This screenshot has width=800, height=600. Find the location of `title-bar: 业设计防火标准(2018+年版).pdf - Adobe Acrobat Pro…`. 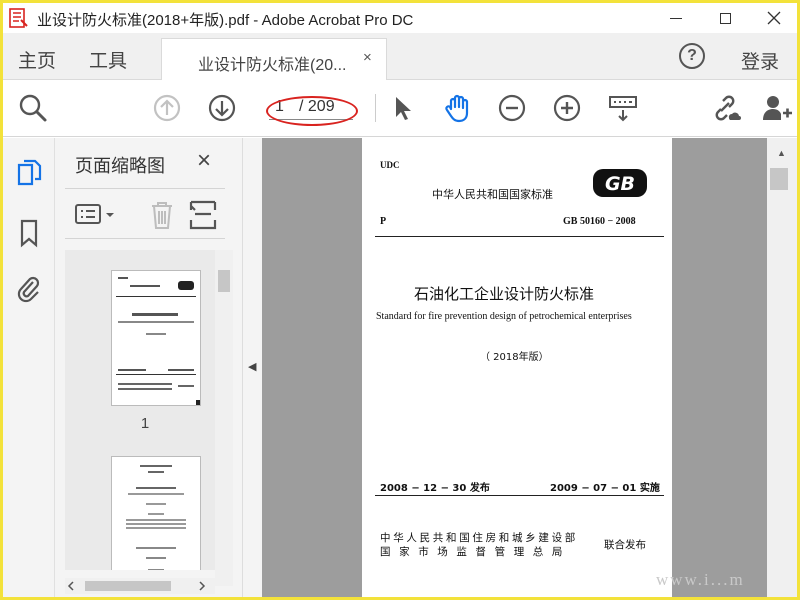

title-bar: 业设计防火标准(2018+年版).pdf - Adobe Acrobat Pro… is located at coordinates (400, 18).